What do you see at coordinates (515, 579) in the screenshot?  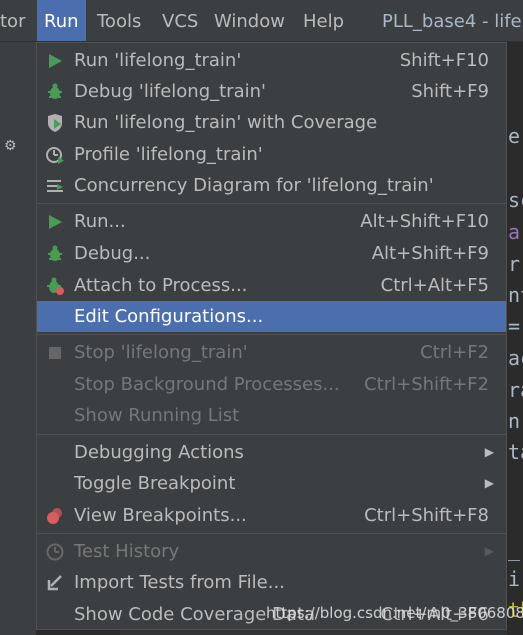 I see `editor-line: ir` at bounding box center [515, 579].